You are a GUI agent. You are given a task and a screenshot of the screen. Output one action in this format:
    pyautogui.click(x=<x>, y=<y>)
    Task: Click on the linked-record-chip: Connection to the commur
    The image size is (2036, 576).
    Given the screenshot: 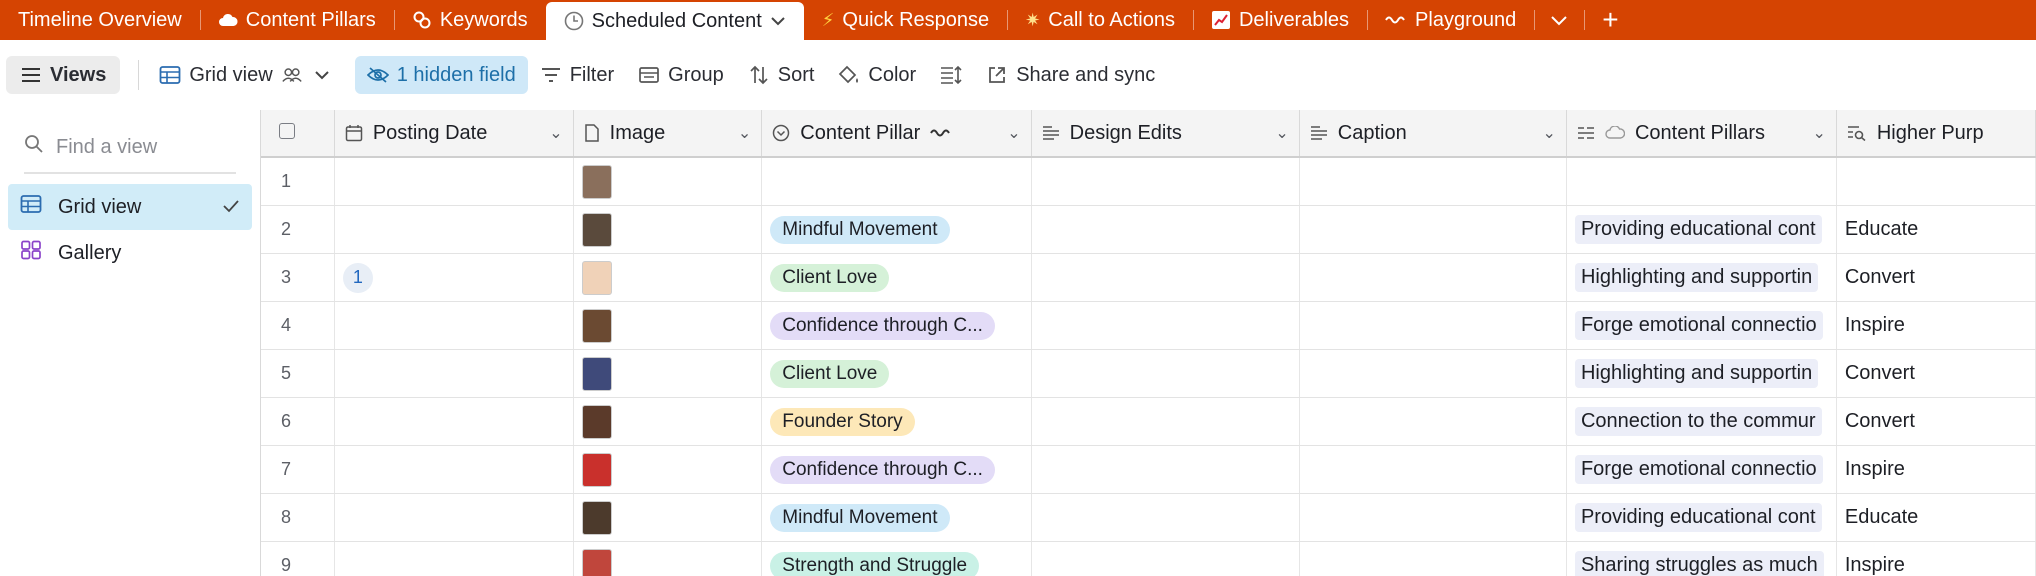 What is the action you would take?
    pyautogui.click(x=1698, y=421)
    